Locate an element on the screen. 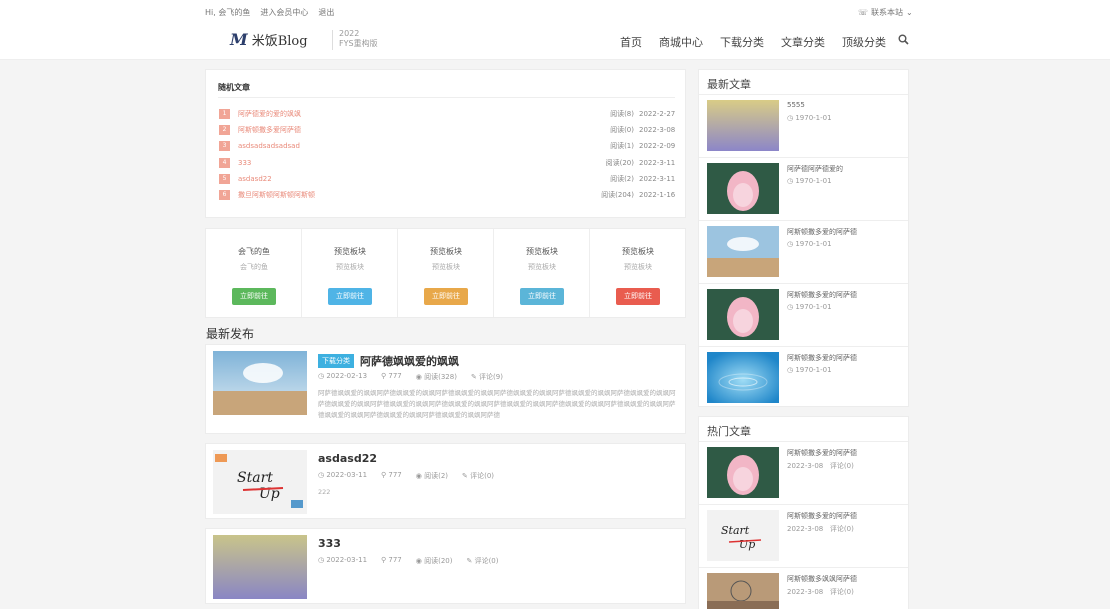 The height and width of the screenshot is (609, 1110). random-articles-title: 随机文章 is located at coordinates (234, 87).